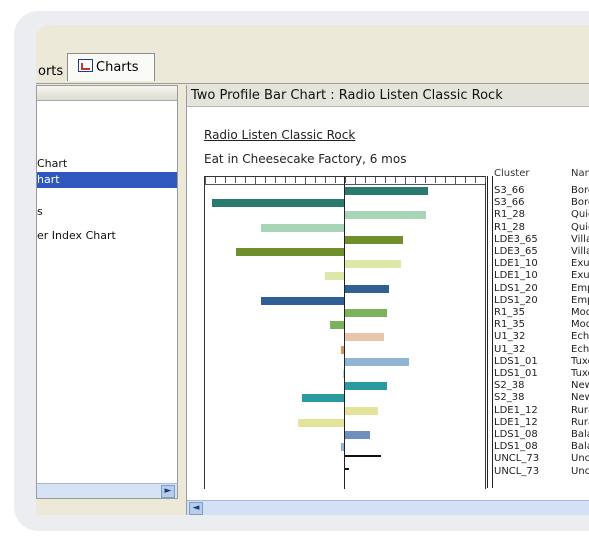 This screenshot has height=543, width=589. Describe the element at coordinates (107, 93) in the screenshot. I see `chart-list-header` at that location.